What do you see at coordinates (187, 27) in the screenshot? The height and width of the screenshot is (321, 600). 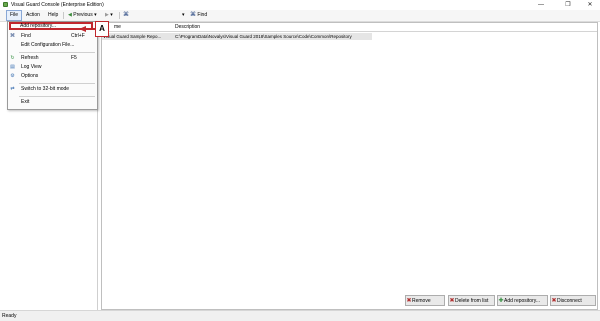 I see `column-header-description: Description` at bounding box center [187, 27].